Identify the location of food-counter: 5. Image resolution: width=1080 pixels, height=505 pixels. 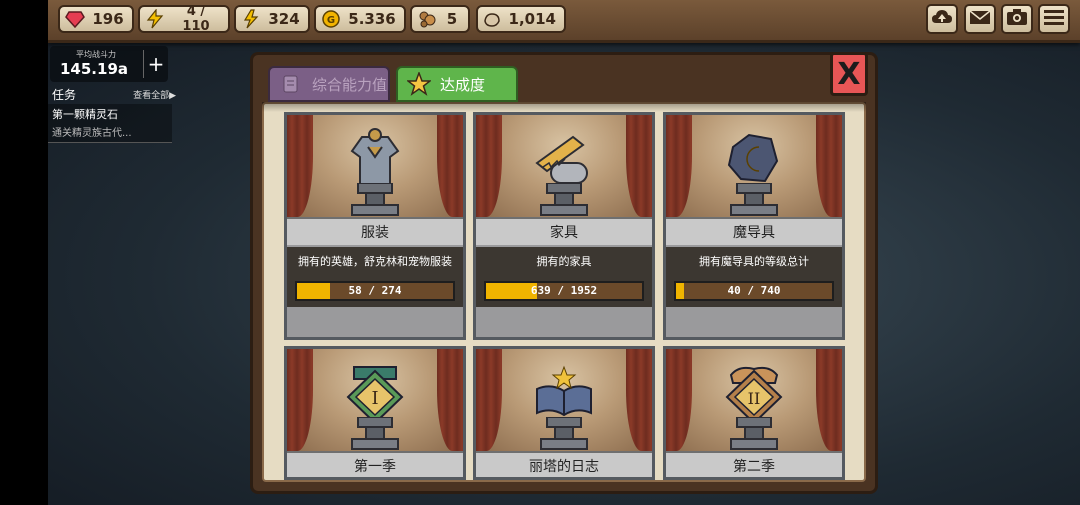
(440, 19).